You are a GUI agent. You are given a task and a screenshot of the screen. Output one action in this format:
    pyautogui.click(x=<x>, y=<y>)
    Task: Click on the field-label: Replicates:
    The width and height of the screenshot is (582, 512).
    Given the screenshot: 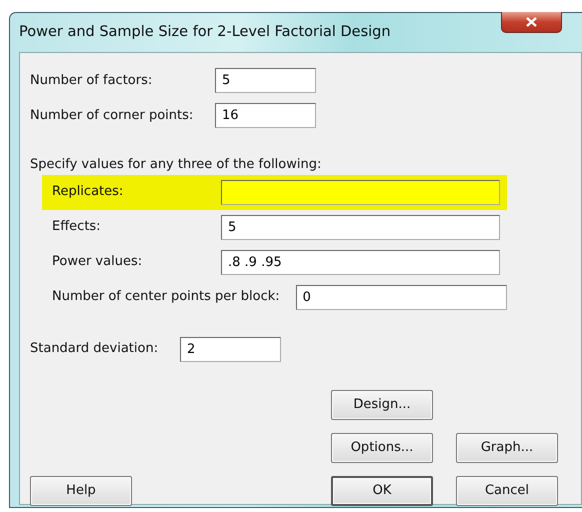 What is the action you would take?
    pyautogui.click(x=88, y=192)
    